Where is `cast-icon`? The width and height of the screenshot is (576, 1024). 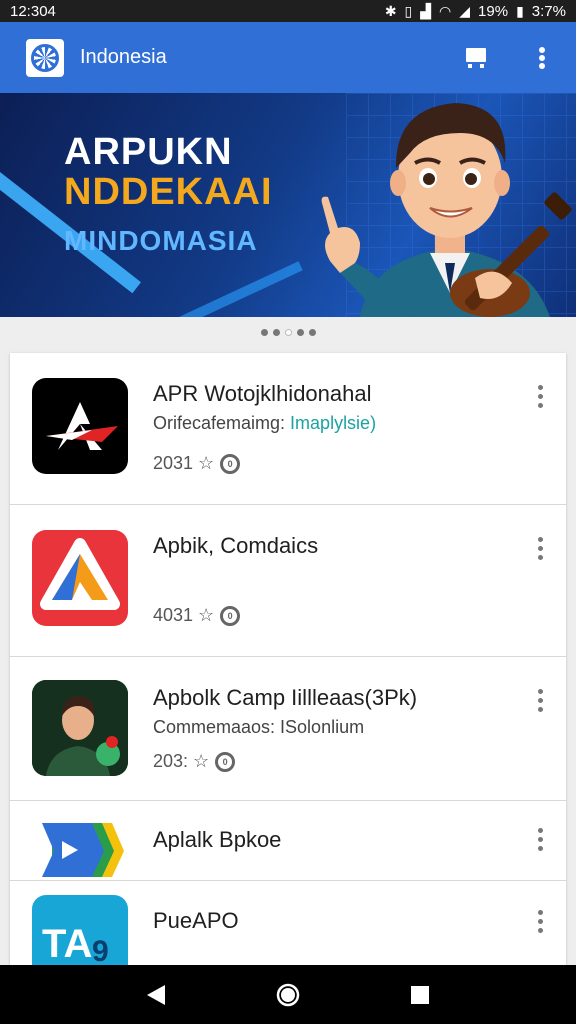 cast-icon is located at coordinates (476, 58).